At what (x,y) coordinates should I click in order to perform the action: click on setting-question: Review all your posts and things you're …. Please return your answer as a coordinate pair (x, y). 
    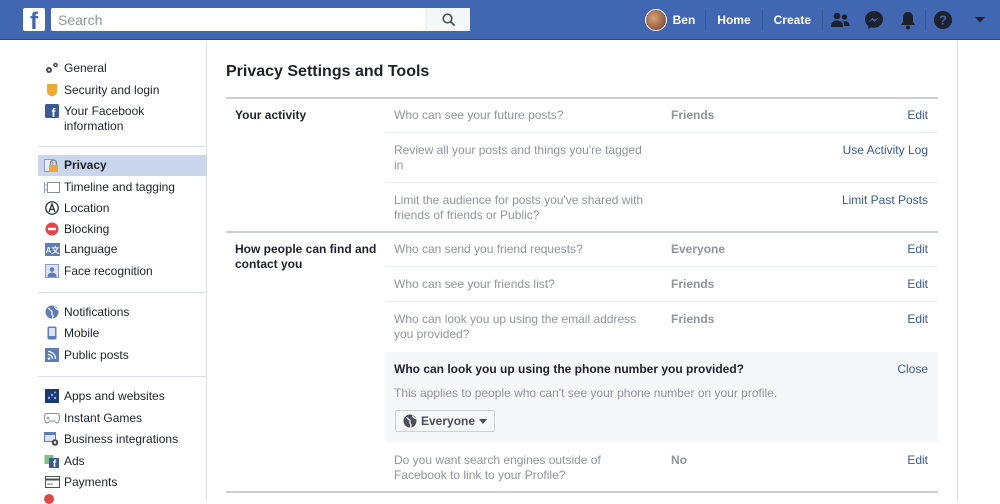
    Looking at the image, I should click on (526, 158).